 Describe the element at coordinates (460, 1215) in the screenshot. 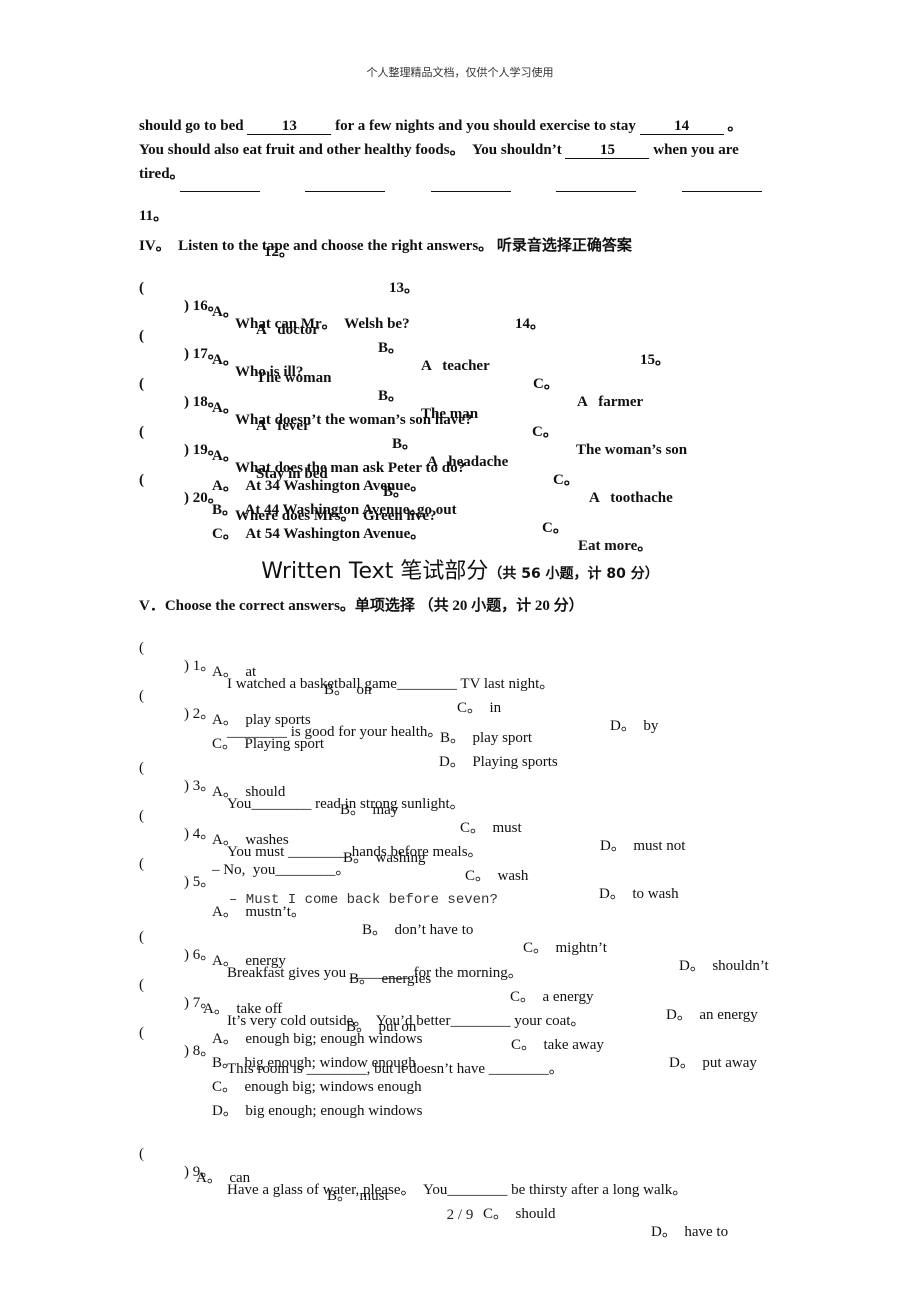

I see `page-number: 2 / 9` at that location.